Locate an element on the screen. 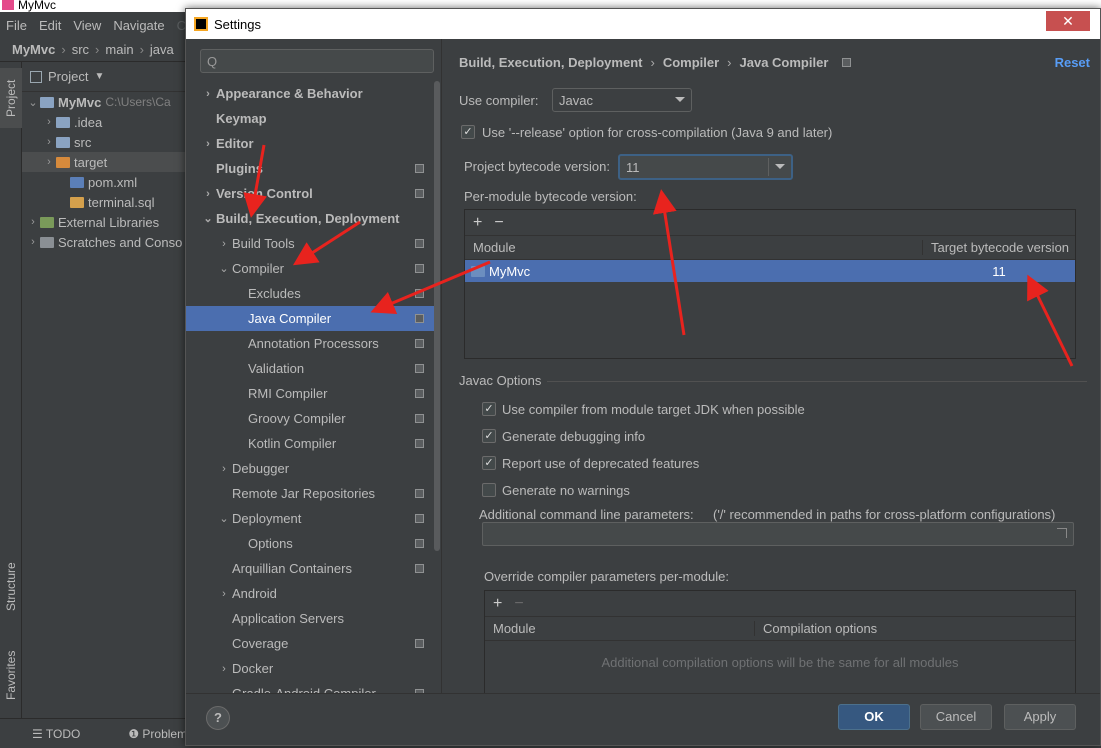 The height and width of the screenshot is (748, 1101). settings-tree-item: › Debugger is located at coordinates (310, 468).